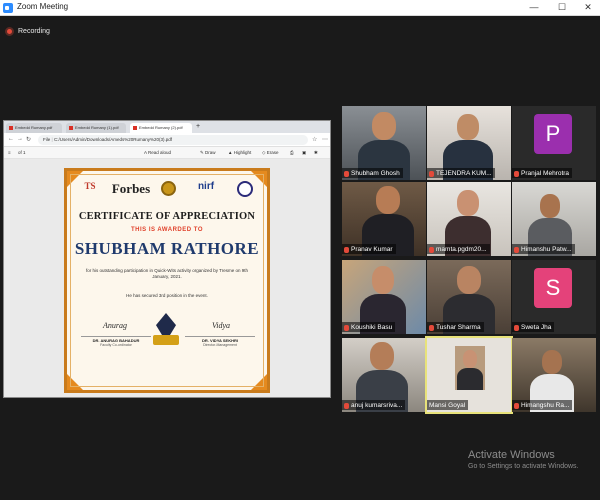 Image resolution: width=600 pixels, height=500 pixels. I want to click on erase-button: ◇ Erase, so click(270, 153).